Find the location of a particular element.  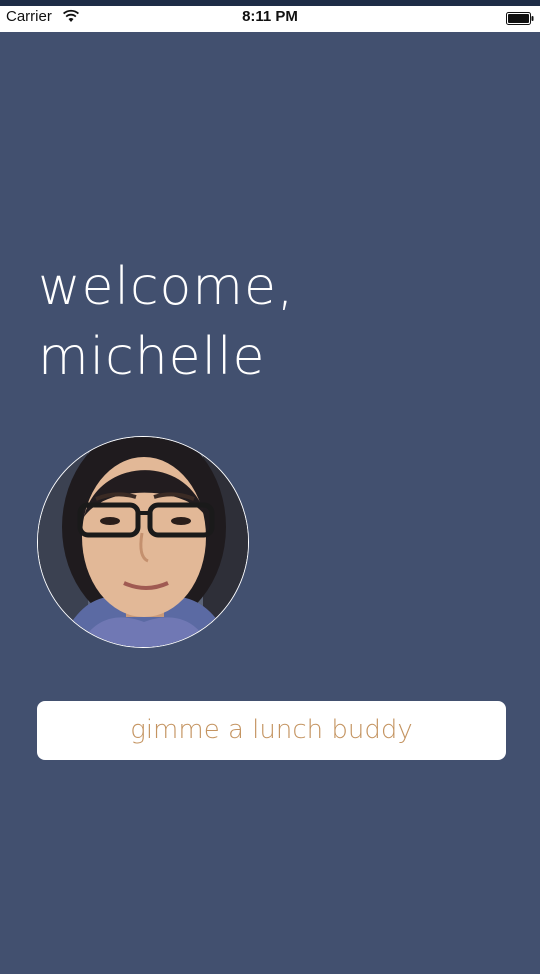

avatar is located at coordinates (143, 542).